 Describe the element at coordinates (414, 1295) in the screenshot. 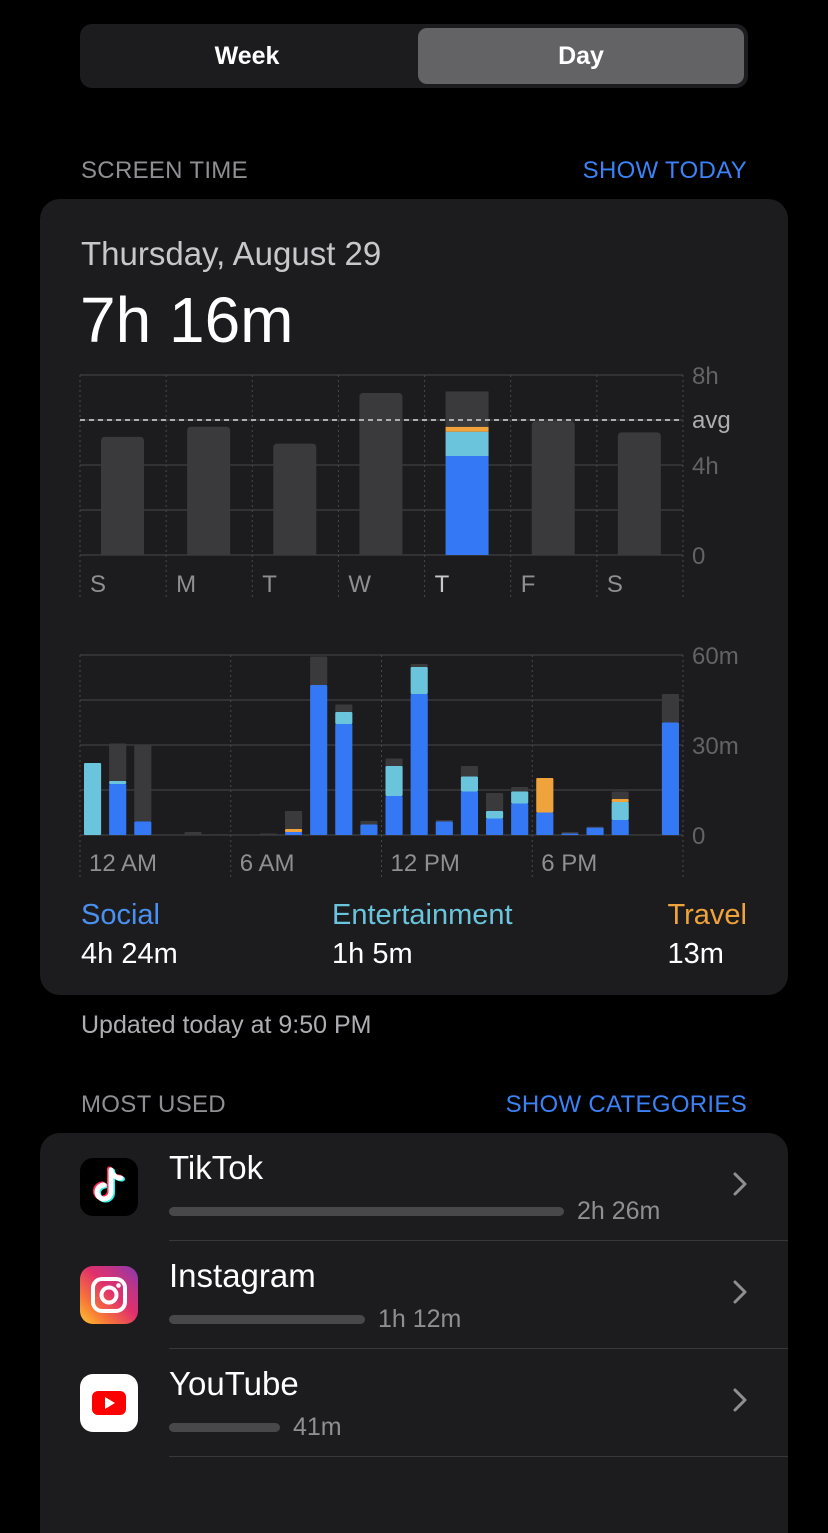

I see `app-row-instagram: Instagram 1h 12m` at that location.